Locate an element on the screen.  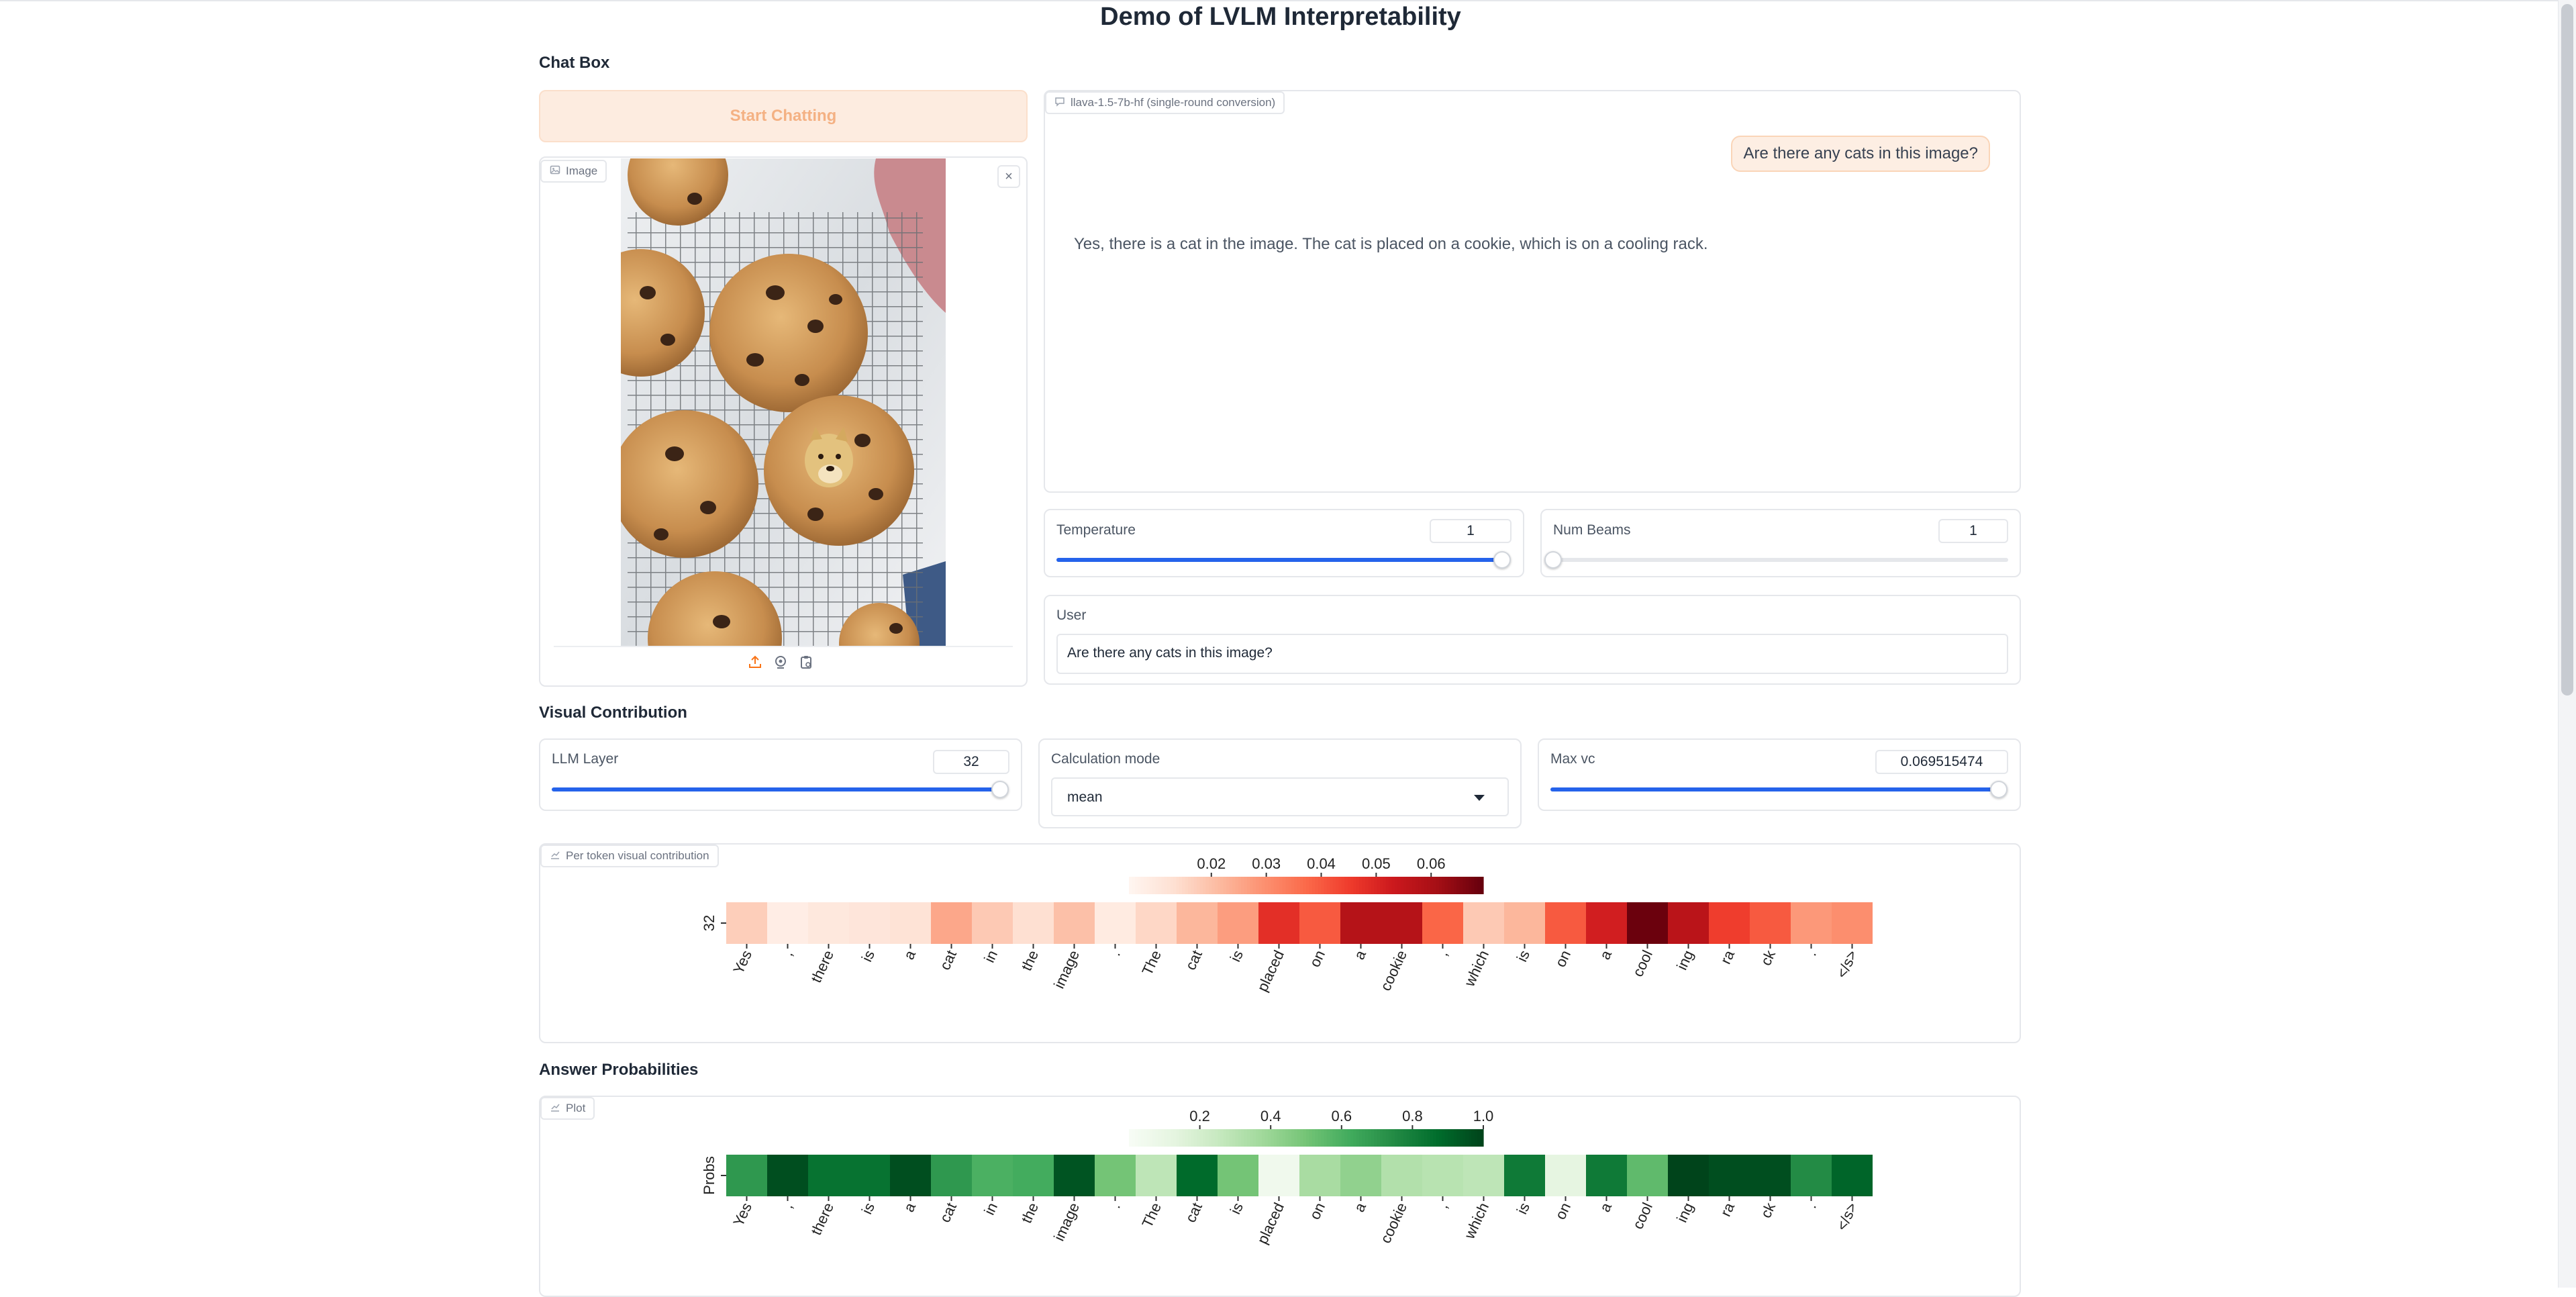
image-icon is located at coordinates (555, 171).